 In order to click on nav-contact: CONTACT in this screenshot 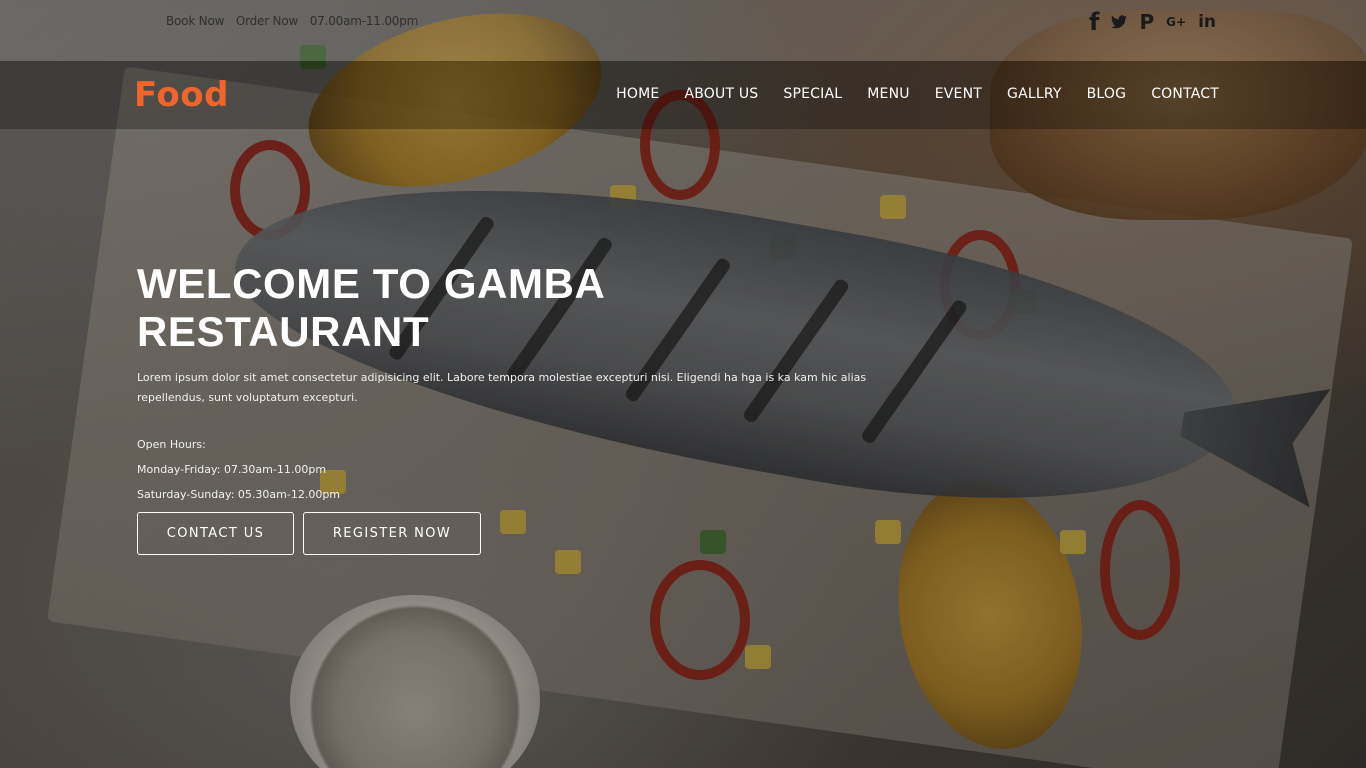, I will do `click(1185, 94)`.